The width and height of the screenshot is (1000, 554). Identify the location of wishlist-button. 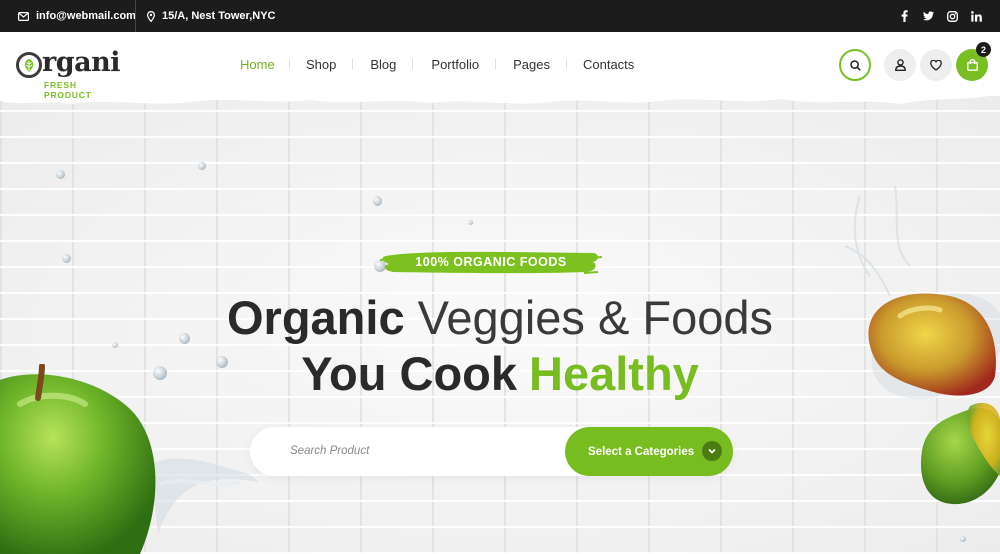
(936, 65).